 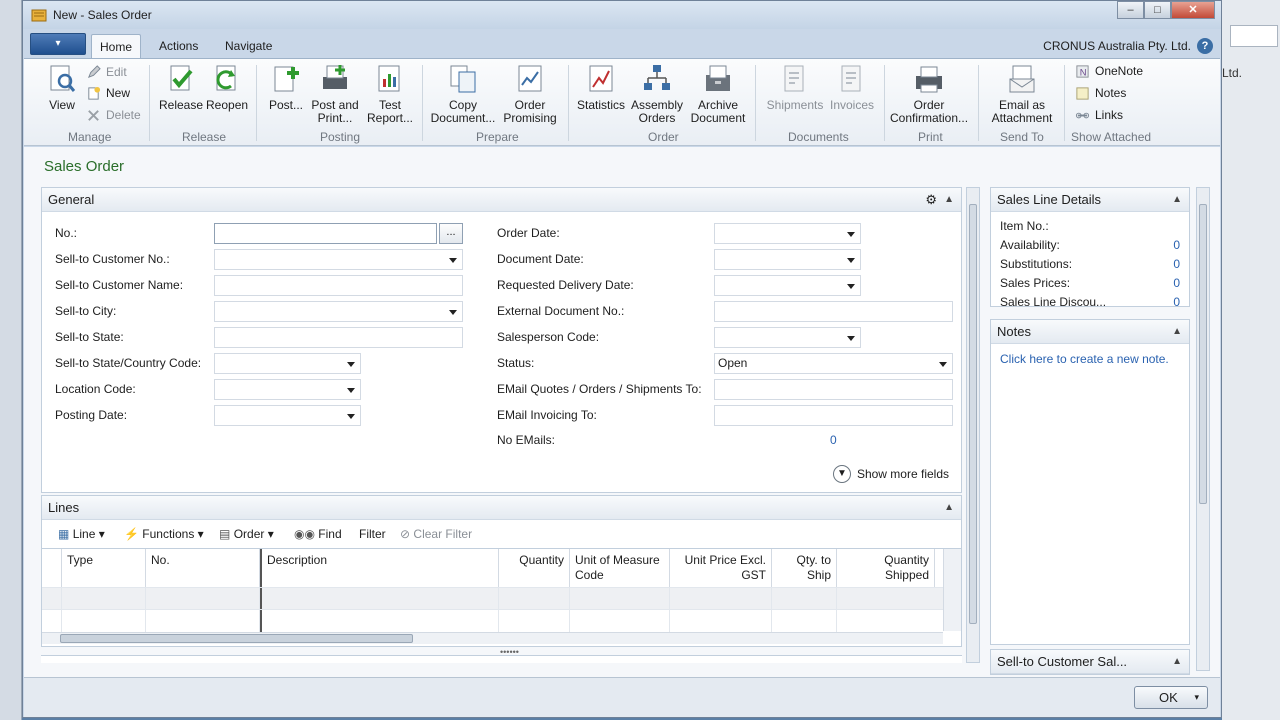 What do you see at coordinates (952, 590) in the screenshot?
I see `vertical-scrollbar` at bounding box center [952, 590].